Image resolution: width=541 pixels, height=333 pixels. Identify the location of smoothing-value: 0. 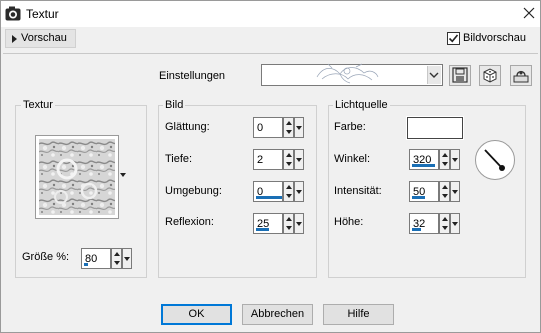
(260, 128).